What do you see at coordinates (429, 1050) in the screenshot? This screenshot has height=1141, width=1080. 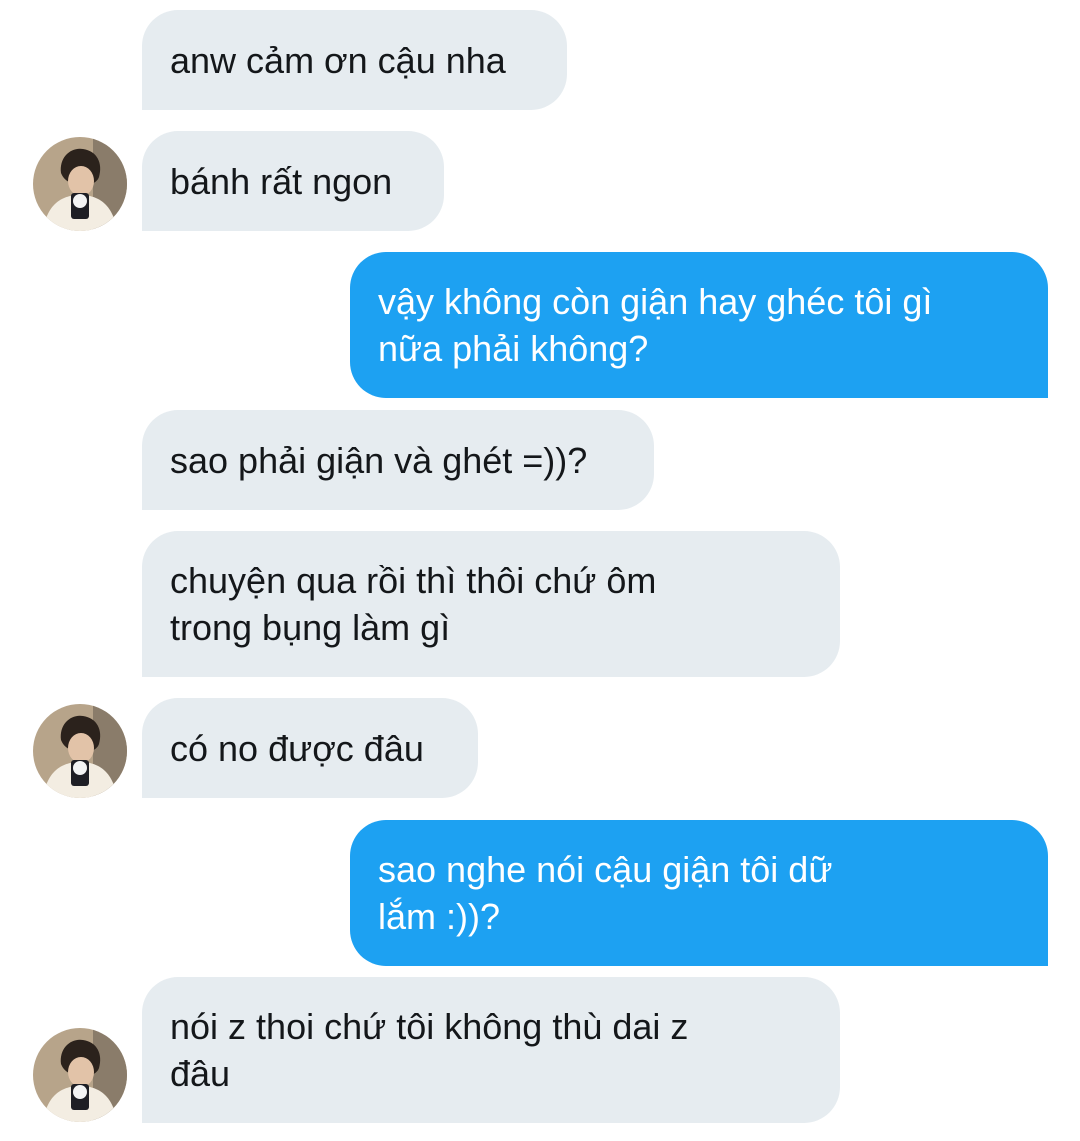 I see `message-text: nói z thoi chứ tôi không thù dai z đâu` at bounding box center [429, 1050].